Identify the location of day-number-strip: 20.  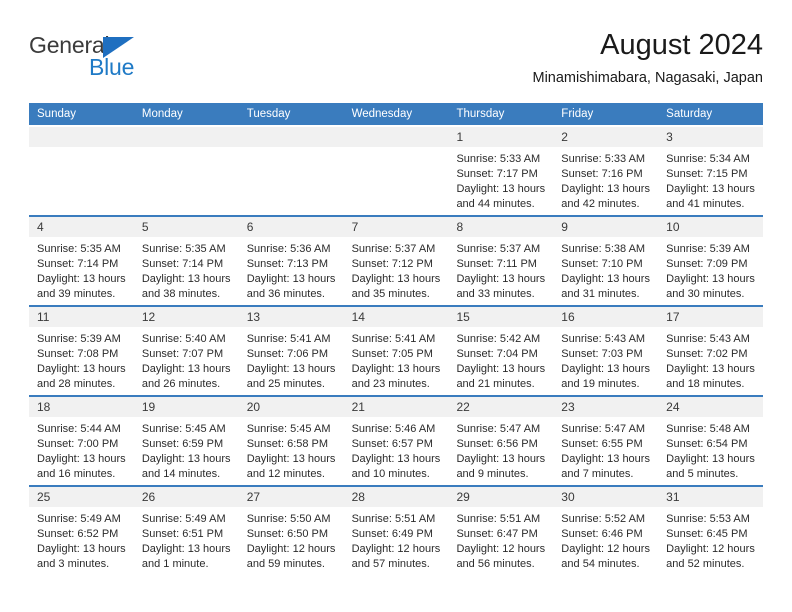
(291, 407).